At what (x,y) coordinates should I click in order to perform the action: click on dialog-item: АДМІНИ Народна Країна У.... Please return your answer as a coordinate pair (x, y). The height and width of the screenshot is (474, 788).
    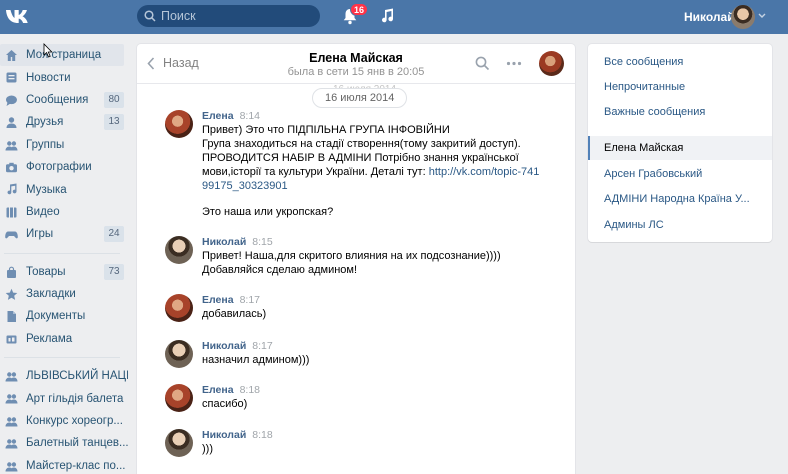
    Looking at the image, I should click on (680, 199).